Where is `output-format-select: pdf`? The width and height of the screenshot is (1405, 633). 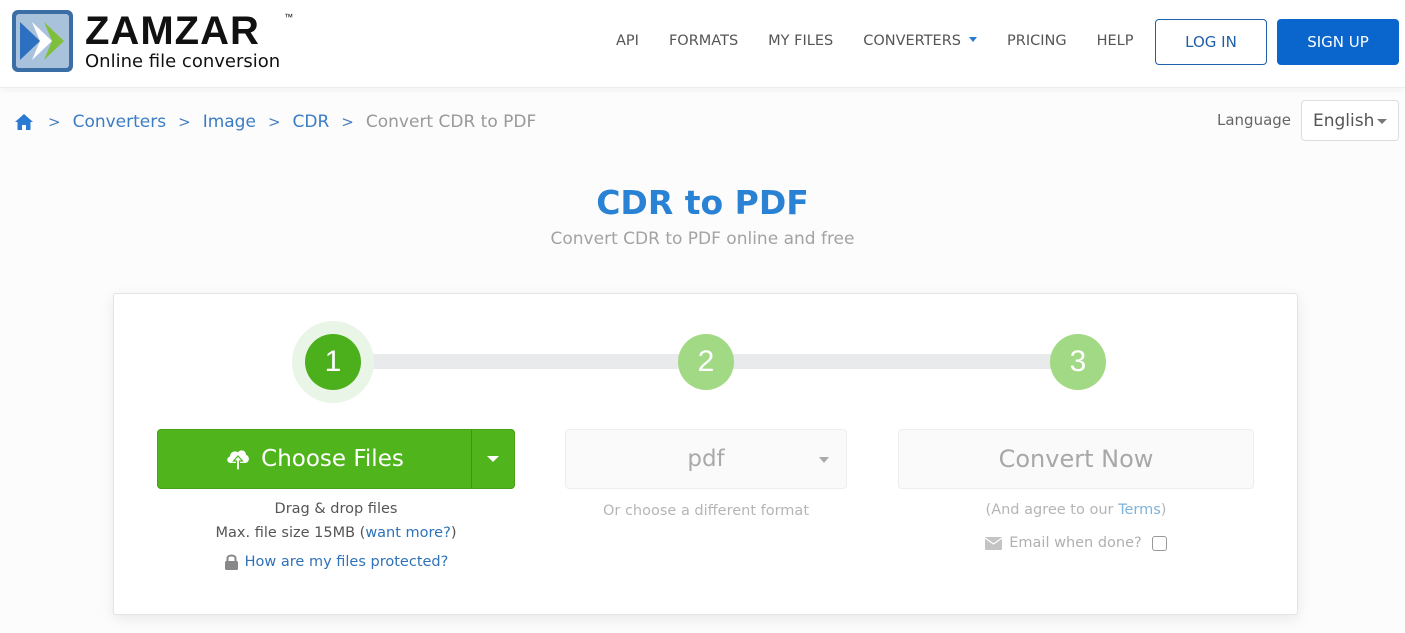 output-format-select: pdf is located at coordinates (706, 459).